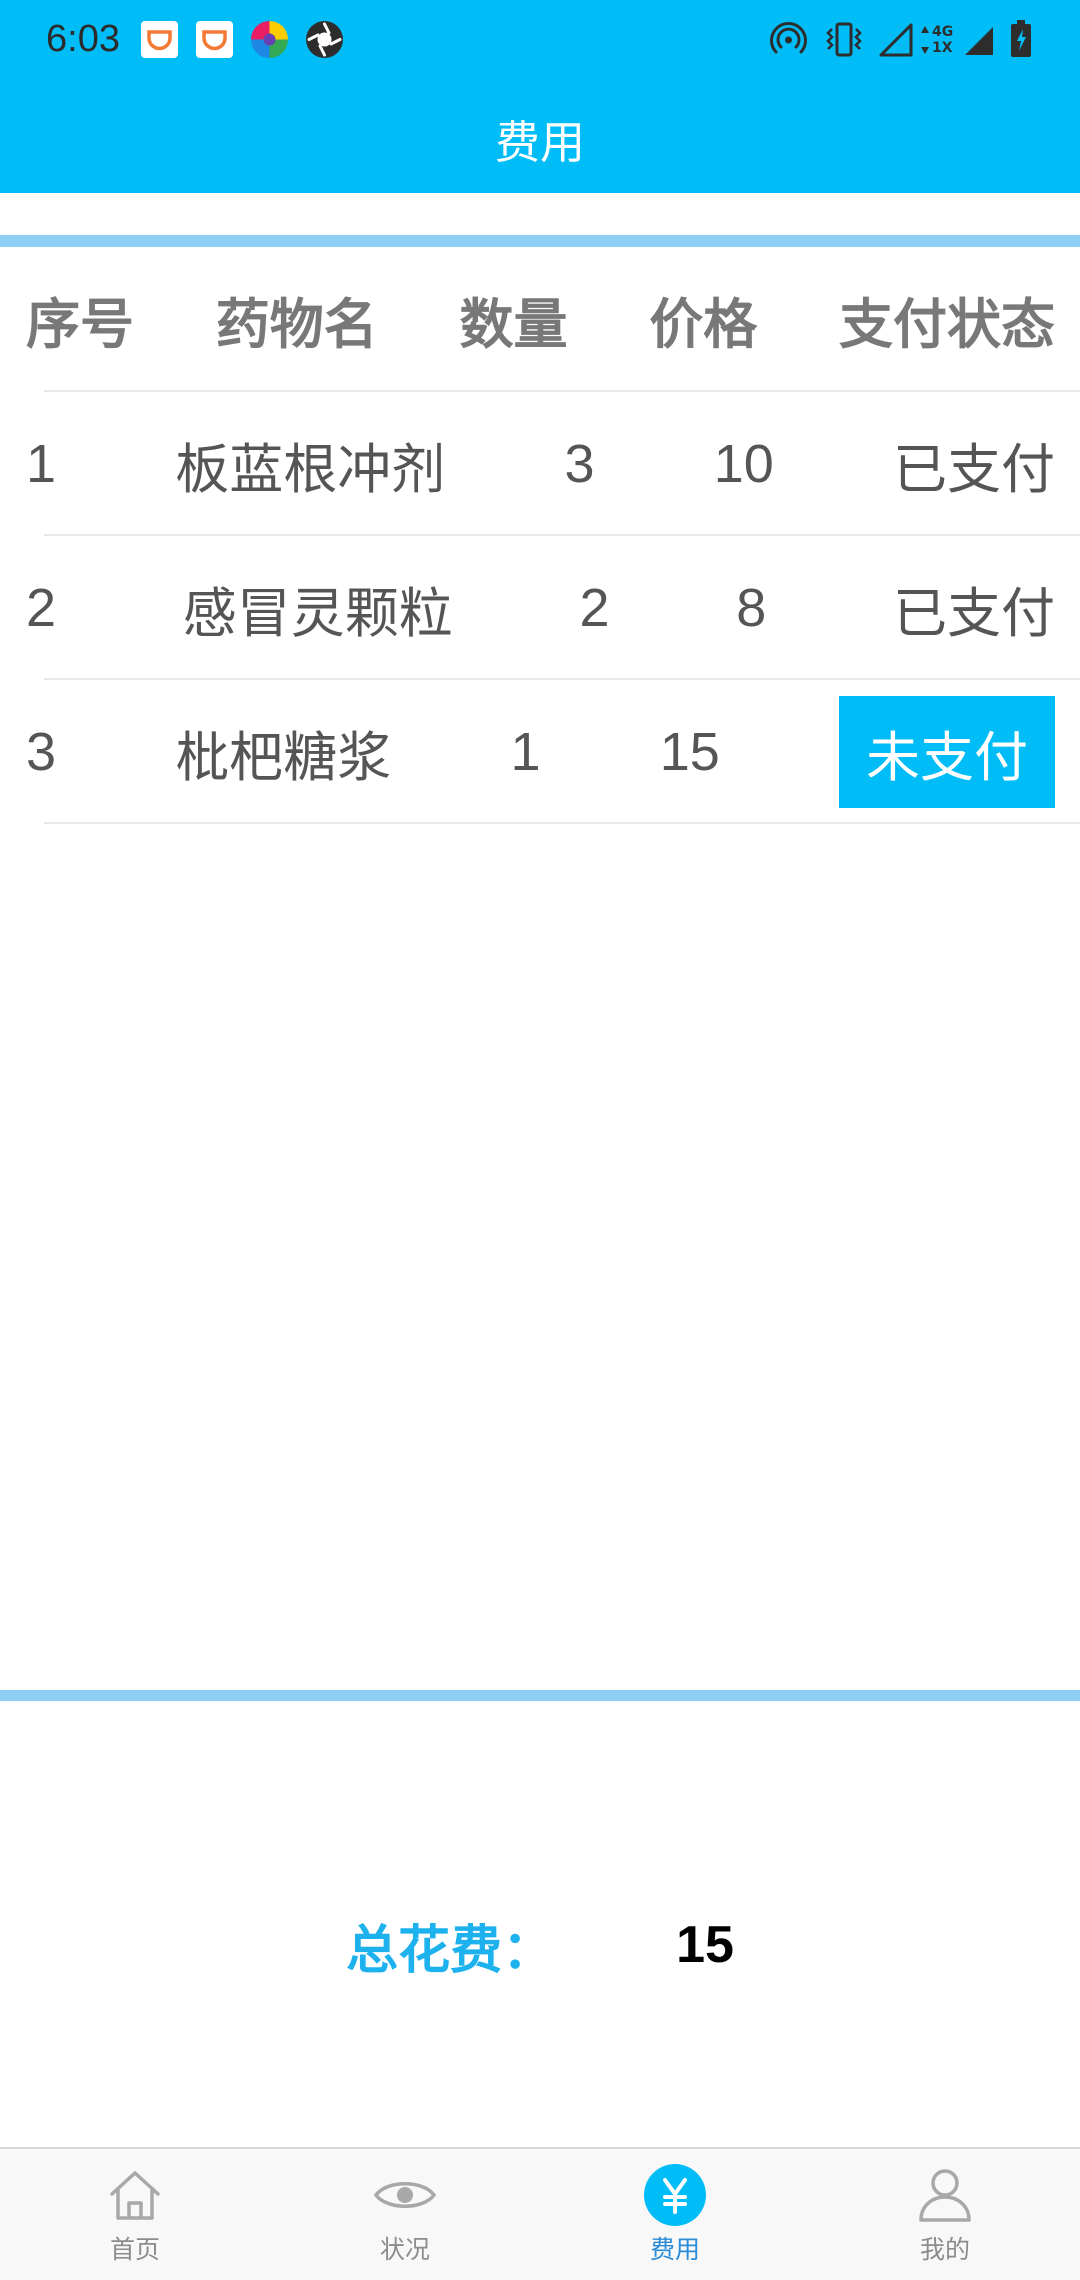 The height and width of the screenshot is (2280, 1080). Describe the element at coordinates (751, 608) in the screenshot. I see `price: 8` at that location.